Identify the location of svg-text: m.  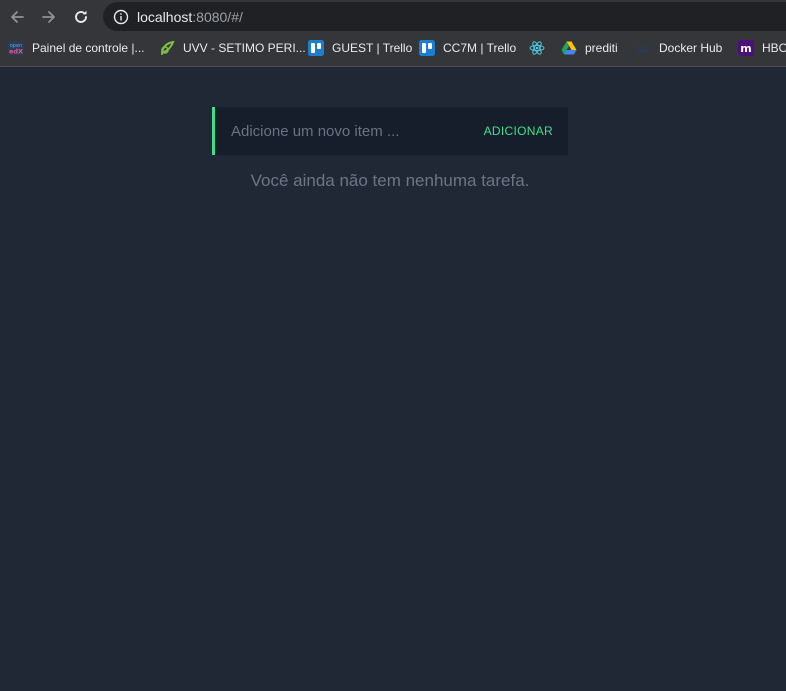
(745, 48).